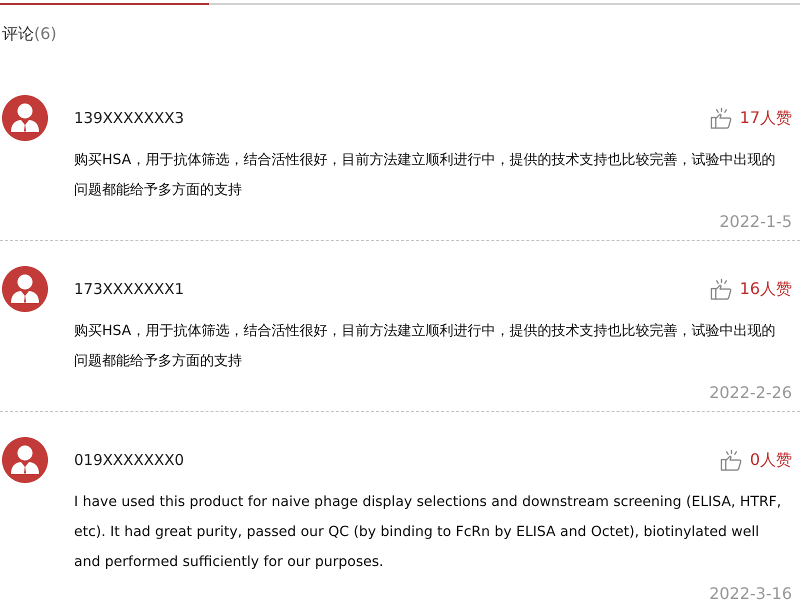  I want to click on like-count: 17人赞, so click(766, 118).